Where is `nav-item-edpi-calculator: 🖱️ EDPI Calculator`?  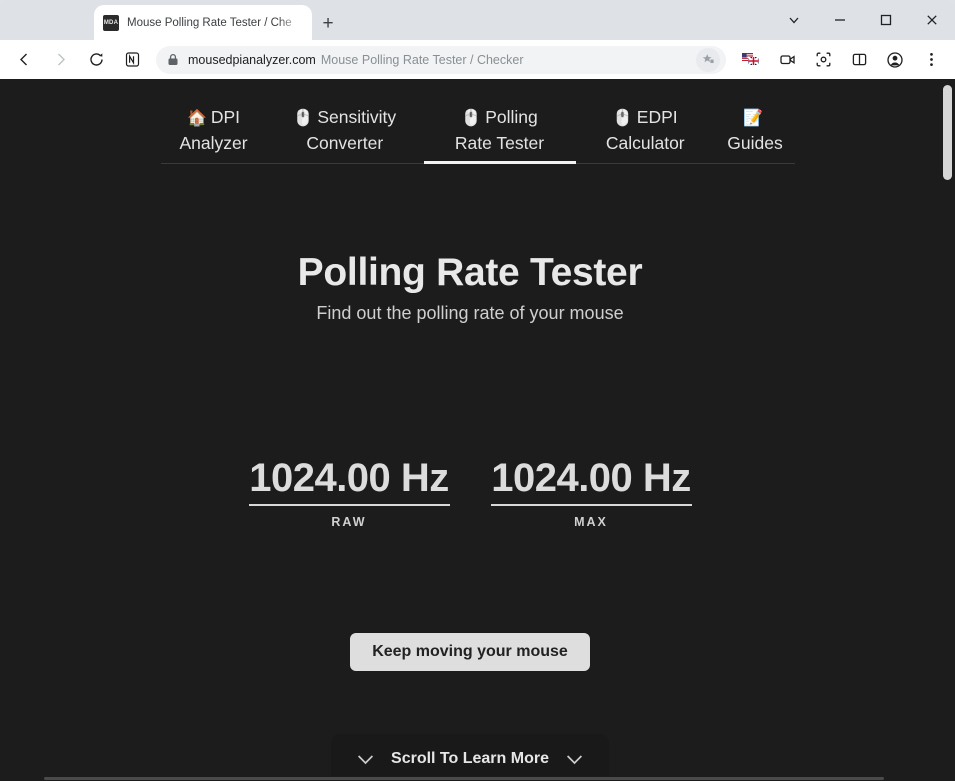 nav-item-edpi-calculator: 🖱️ EDPI Calculator is located at coordinates (645, 134).